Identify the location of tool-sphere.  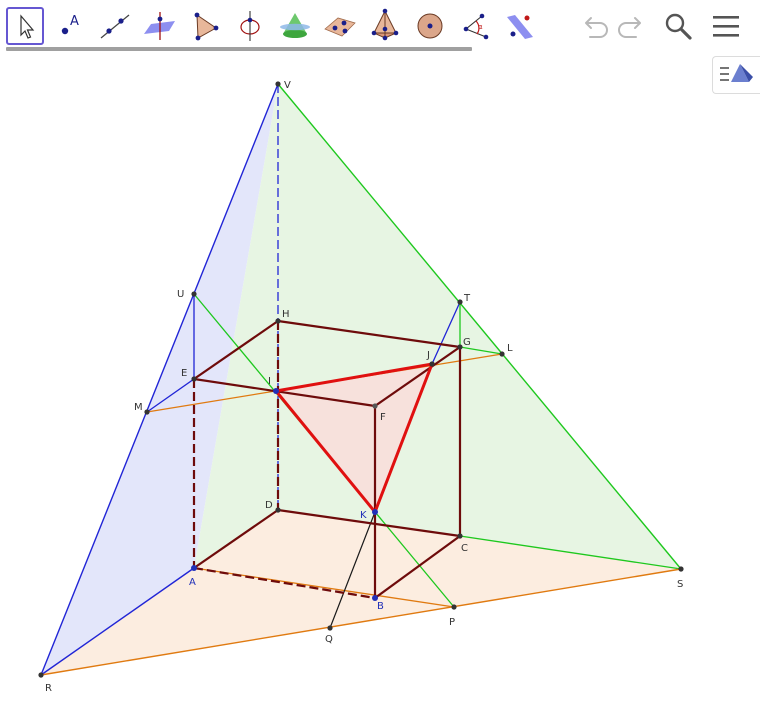
(430, 26).